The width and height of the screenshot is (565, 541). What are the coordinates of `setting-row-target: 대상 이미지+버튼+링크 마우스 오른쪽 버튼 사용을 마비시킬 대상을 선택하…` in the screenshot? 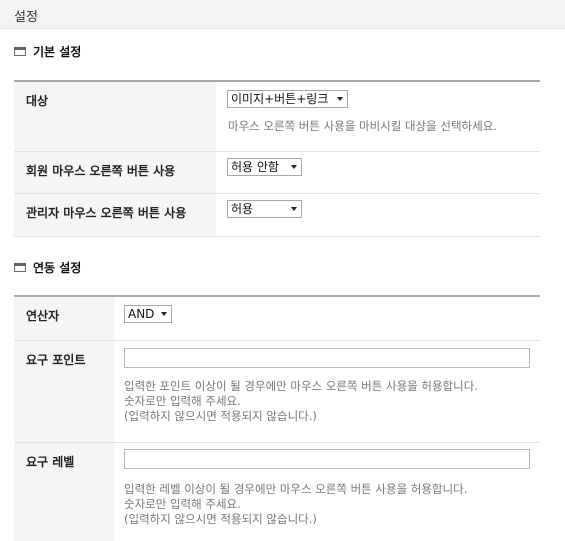 It's located at (277, 117).